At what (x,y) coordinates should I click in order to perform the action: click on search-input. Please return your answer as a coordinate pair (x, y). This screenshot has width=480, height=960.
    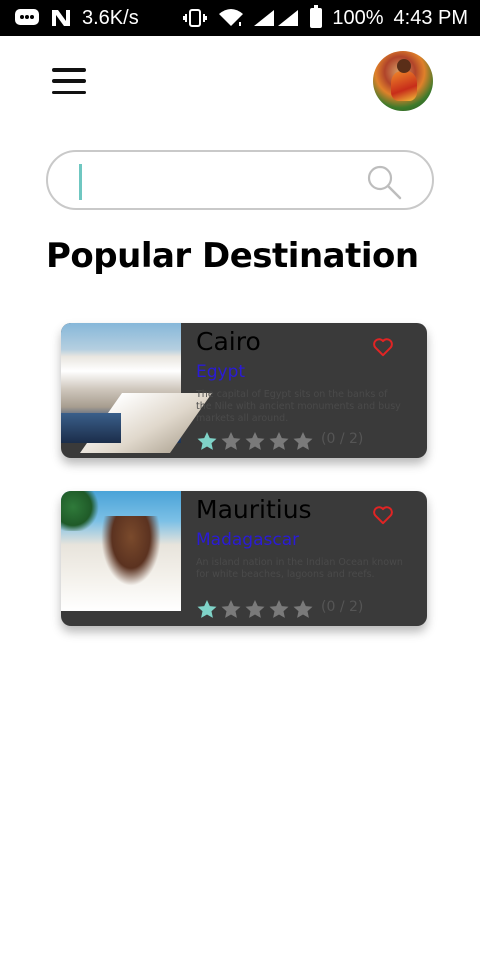
    Looking at the image, I should click on (218, 180).